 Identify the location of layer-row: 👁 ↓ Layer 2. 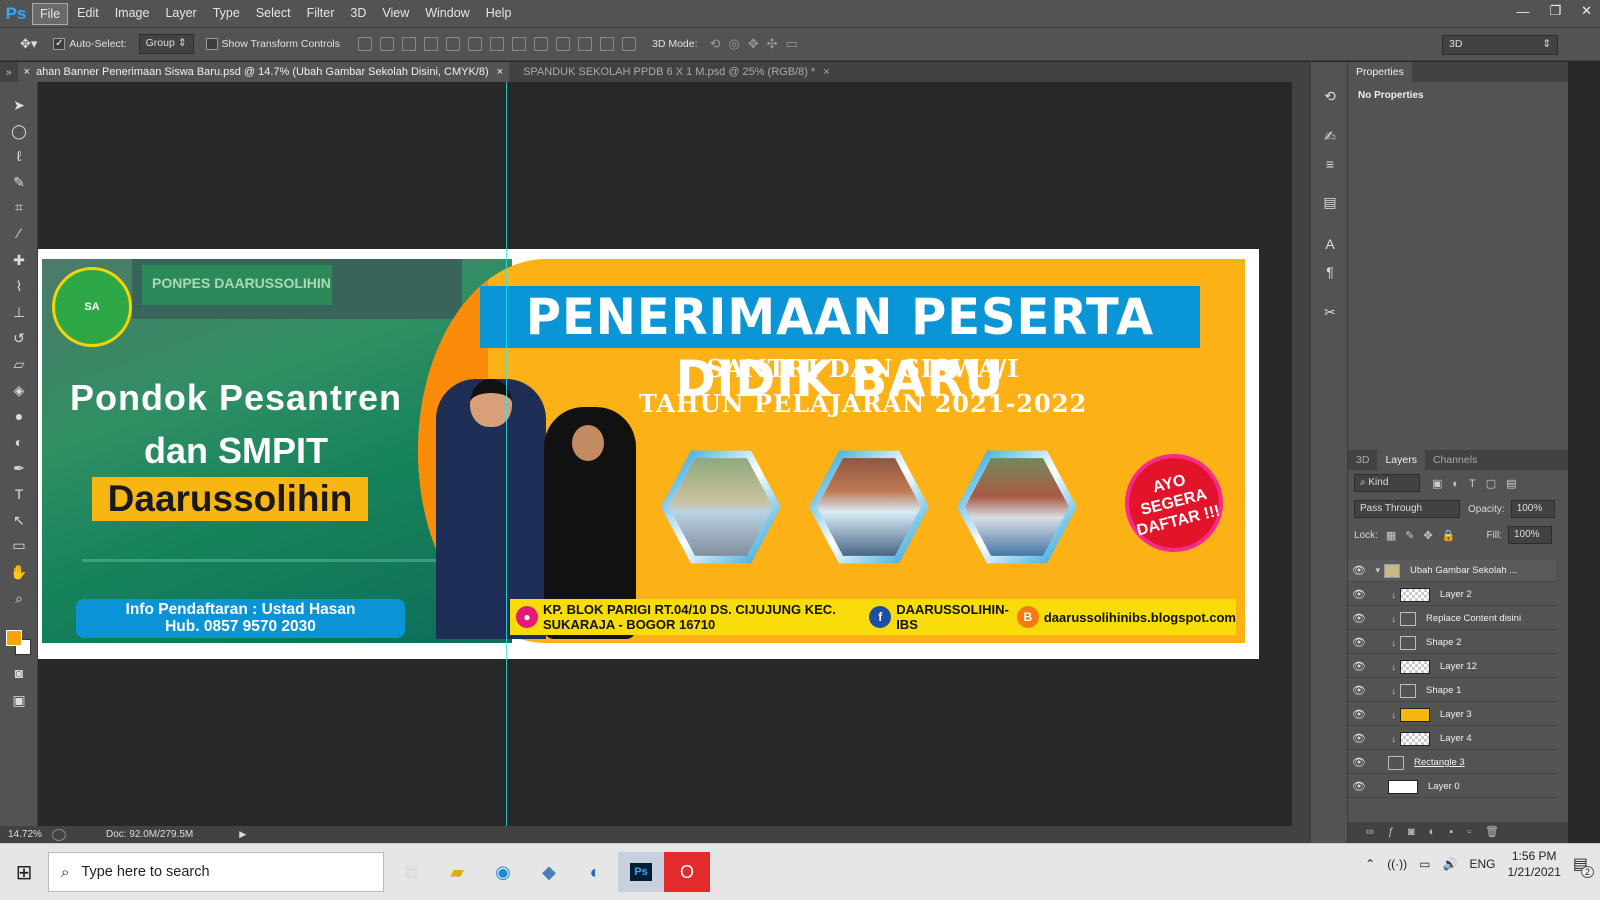
(1452, 595).